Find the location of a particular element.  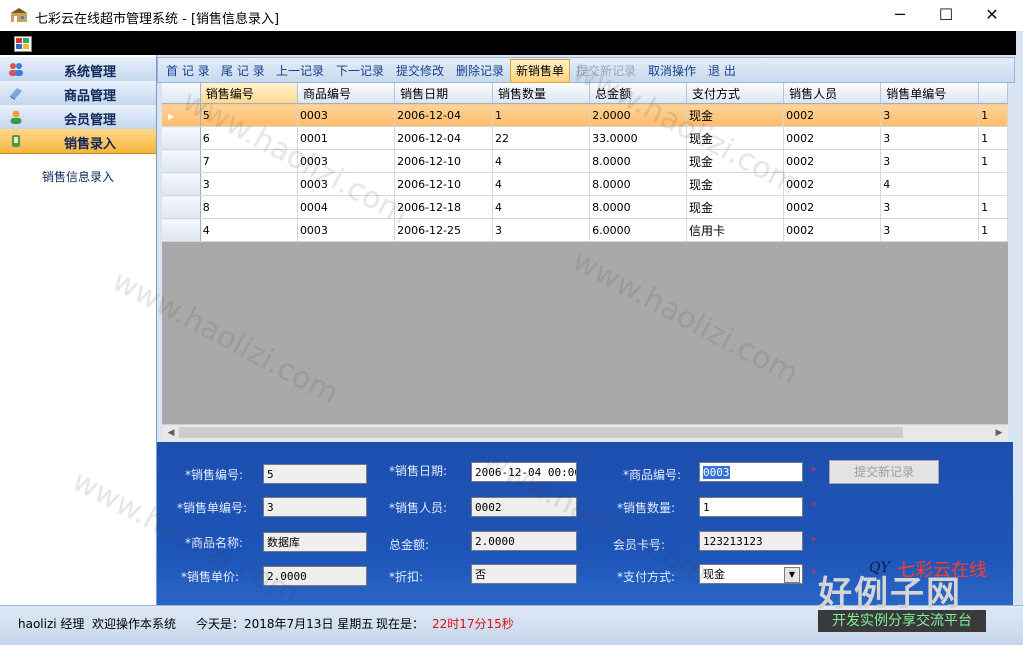

column-header-sale-date: 销售日期 is located at coordinates (444, 93).